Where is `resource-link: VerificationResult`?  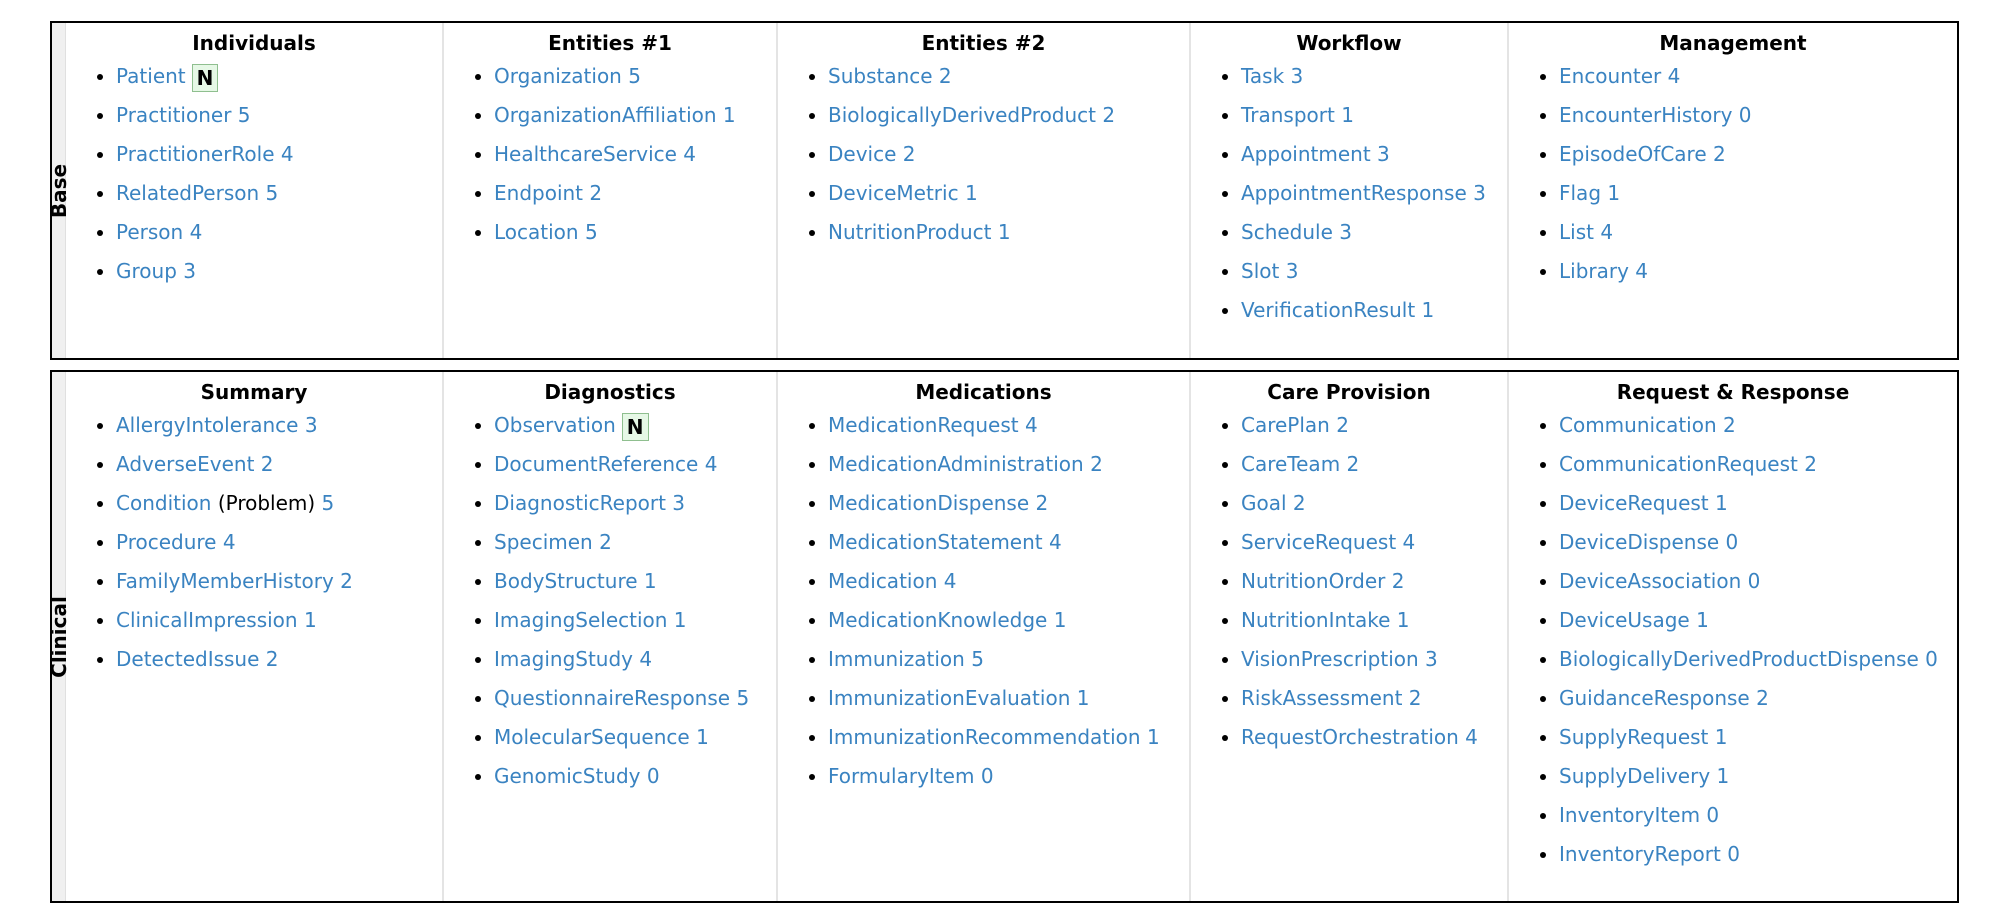
resource-link: VerificationResult is located at coordinates (1328, 310).